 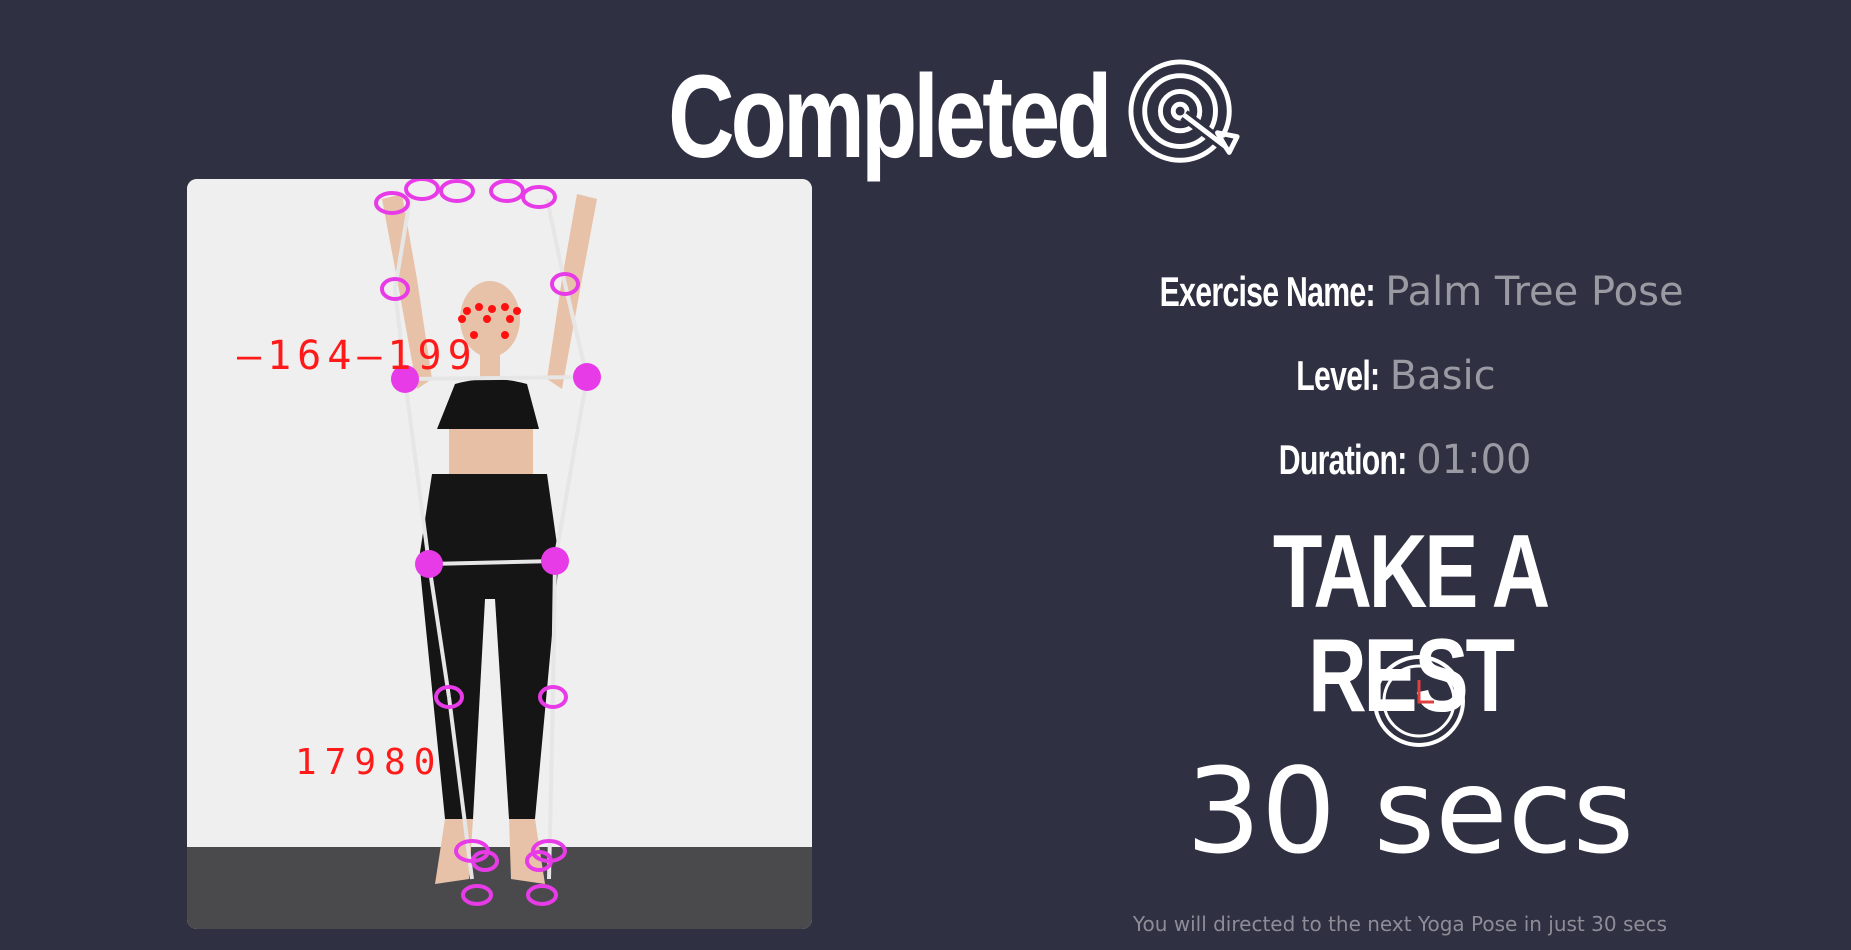 I want to click on duration-label: Duration:, so click(x=1342, y=459).